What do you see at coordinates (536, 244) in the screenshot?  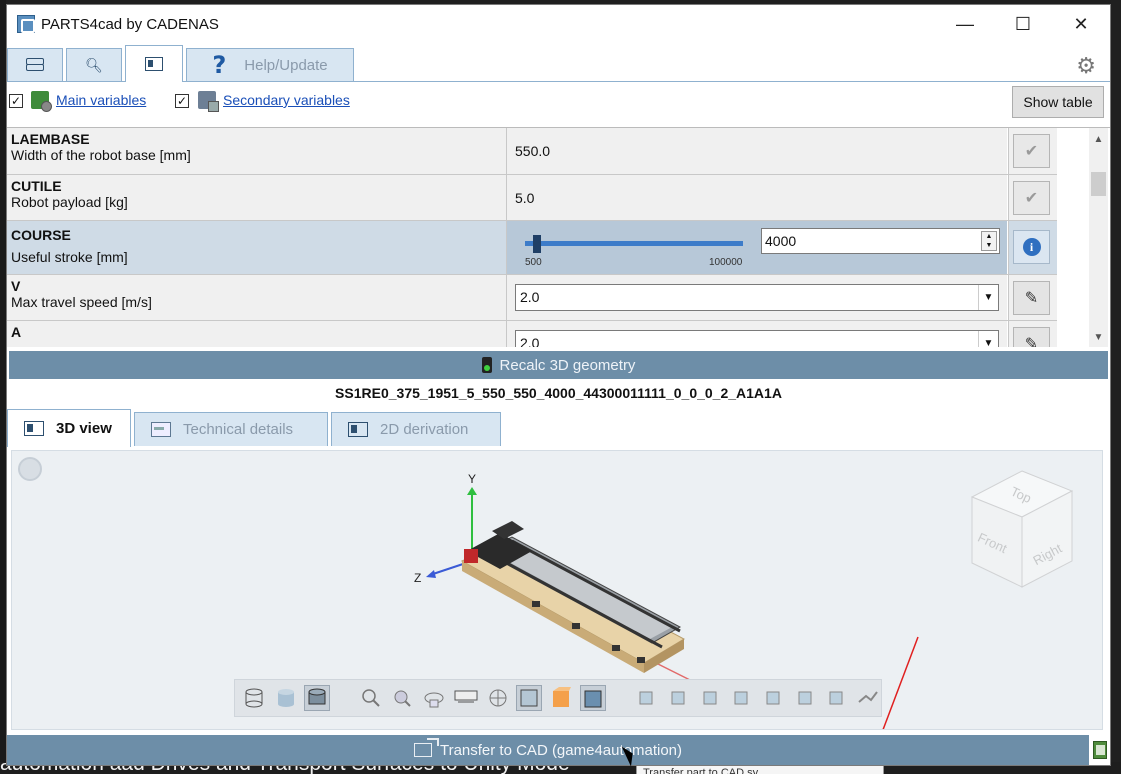 I see `stroke-slider-thumb` at bounding box center [536, 244].